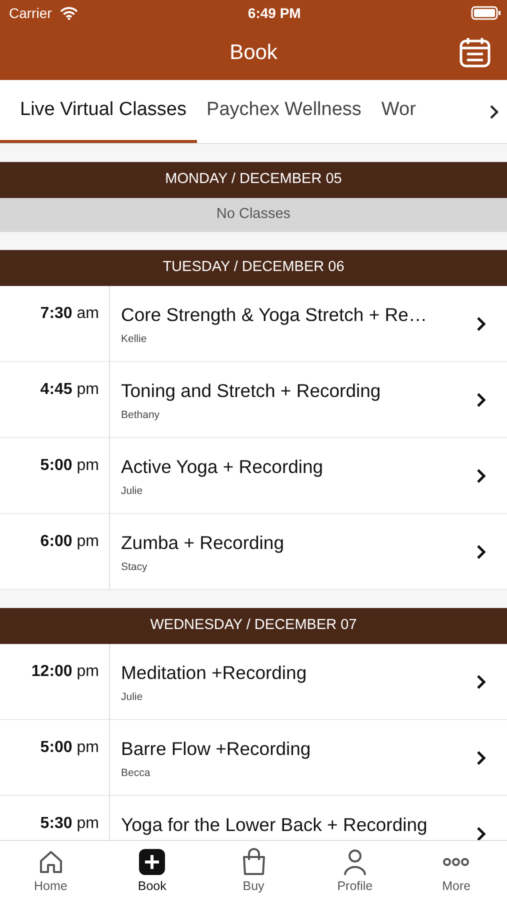  I want to click on instructor-name: Stacy, so click(134, 567).